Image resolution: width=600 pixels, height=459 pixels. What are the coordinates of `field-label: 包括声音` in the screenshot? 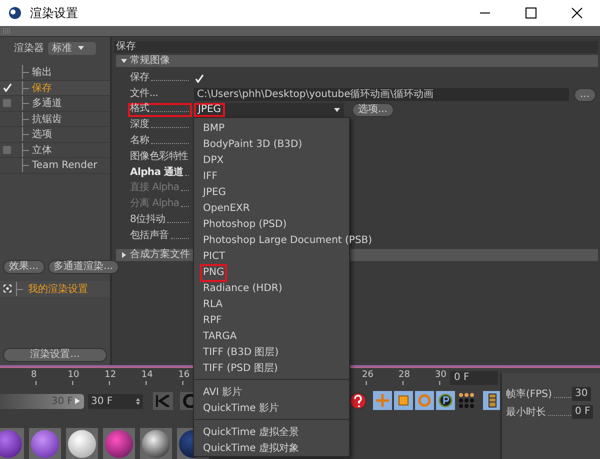 It's located at (149, 236).